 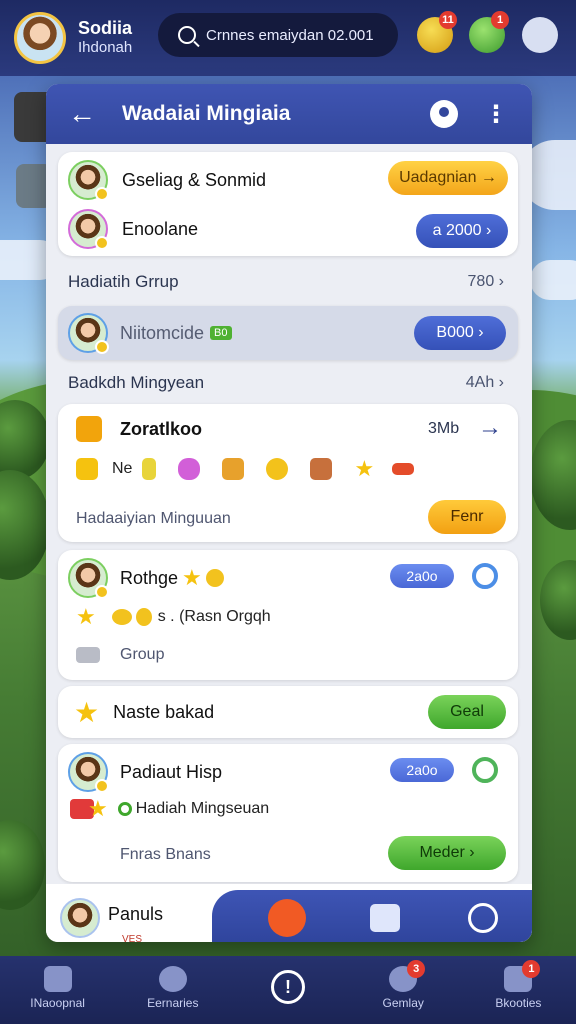 I want to click on nav-categories: Eernaries, so click(x=172, y=990).